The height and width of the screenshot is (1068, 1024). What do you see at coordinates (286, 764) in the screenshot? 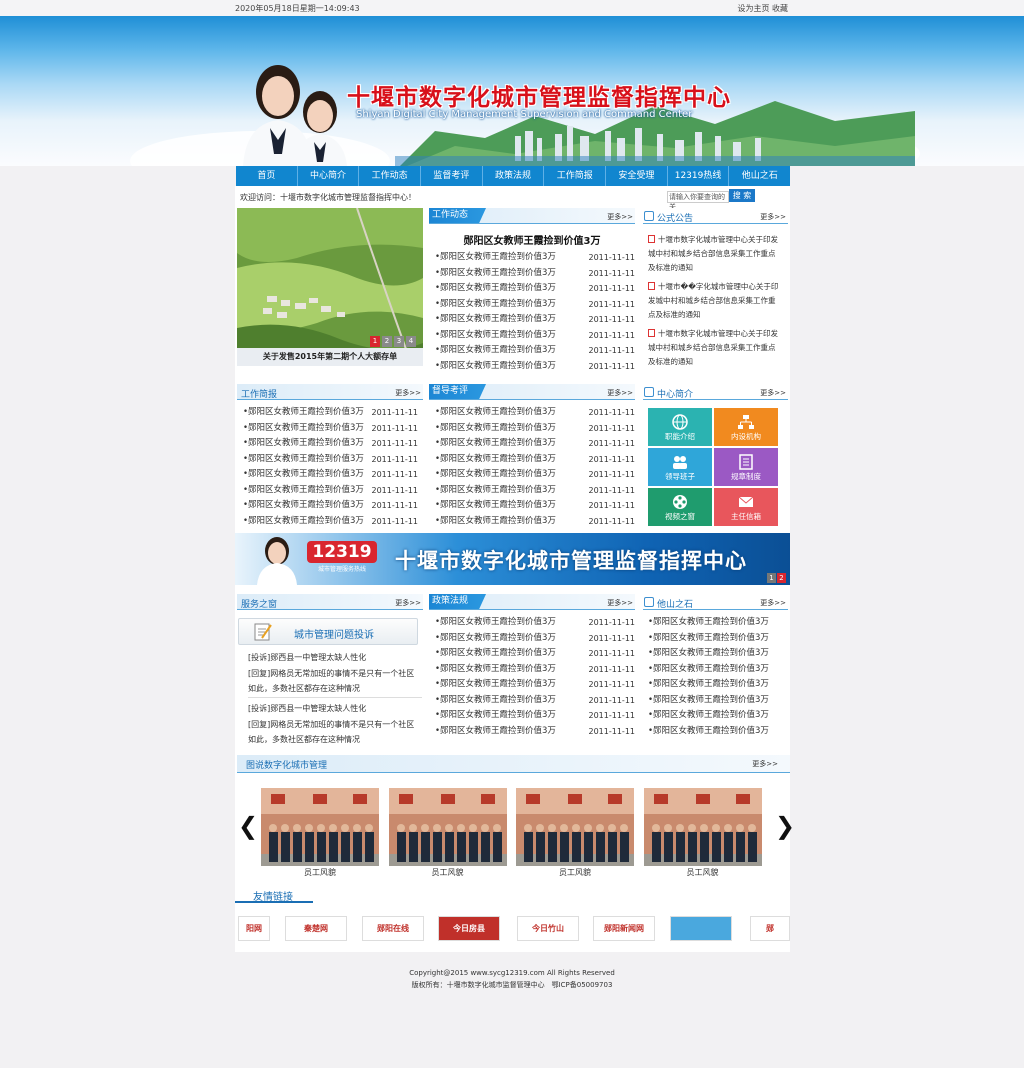
I see `section-title: 图说数字化城市管理` at bounding box center [286, 764].